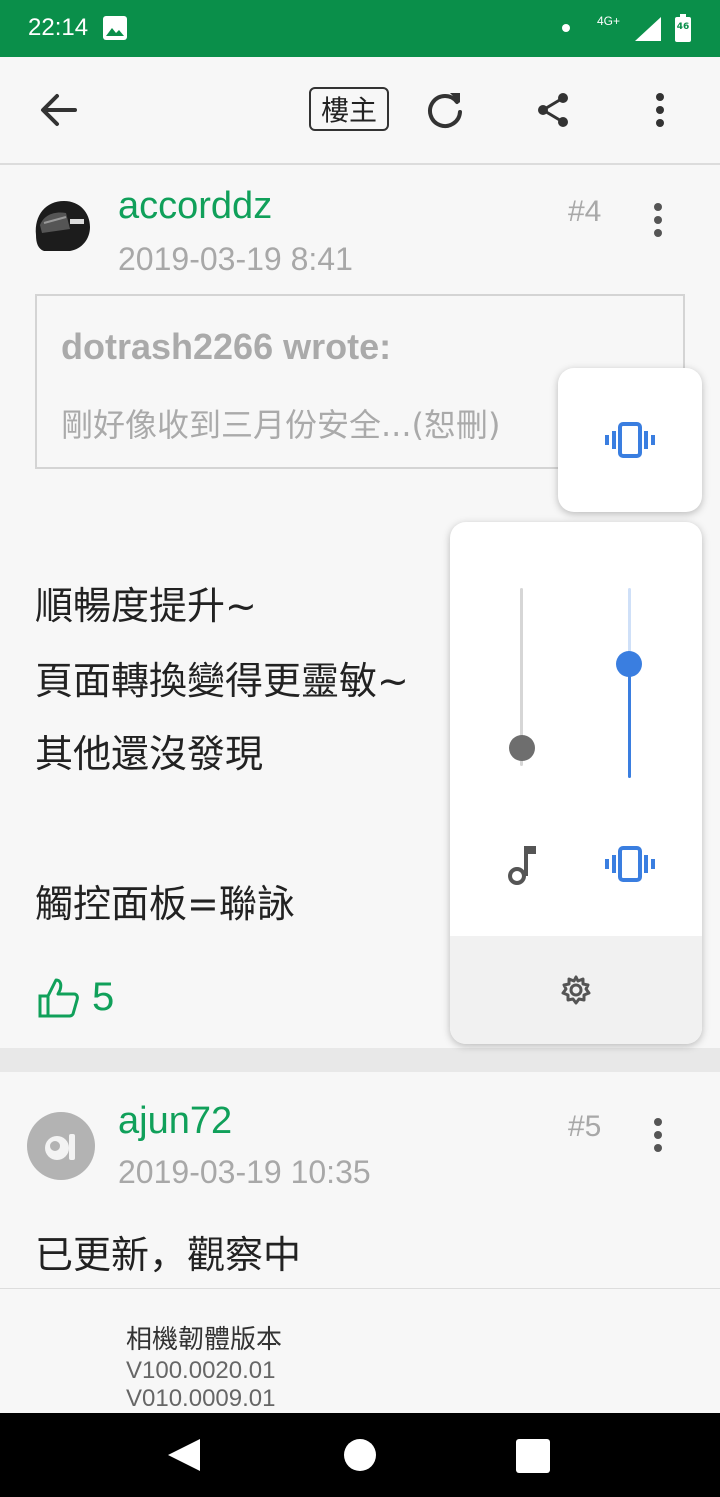  I want to click on more-options-button, so click(660, 110).